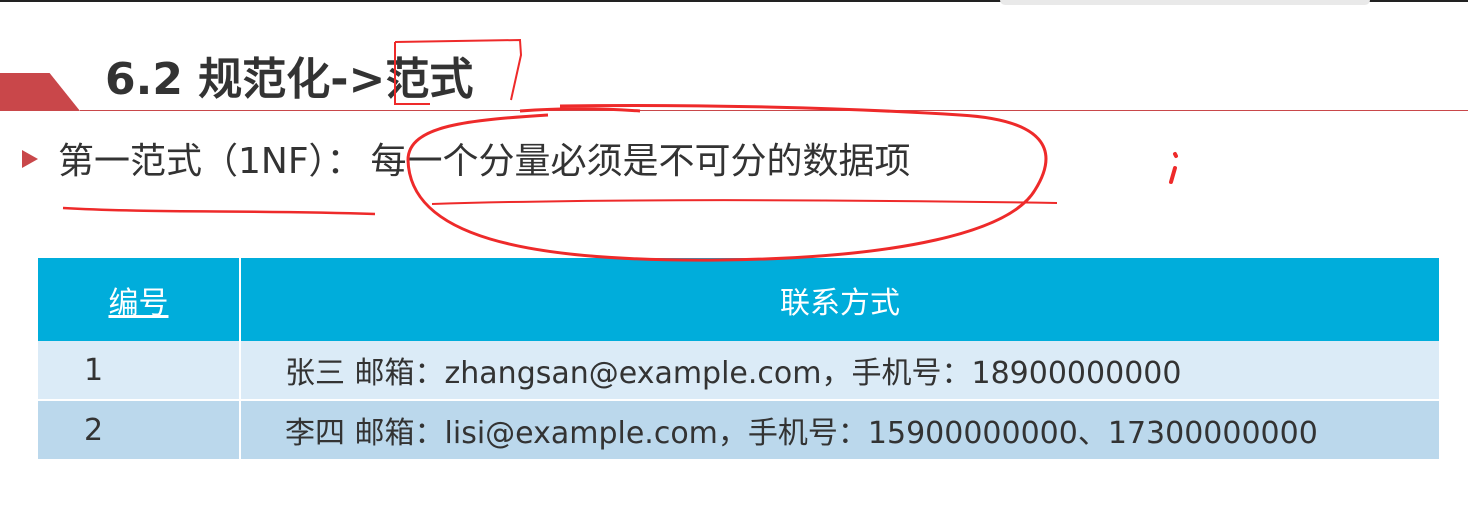 This screenshot has width=1468, height=529. I want to click on bullet-definition: 每一个分量必须是不可分的数据项, so click(640, 161).